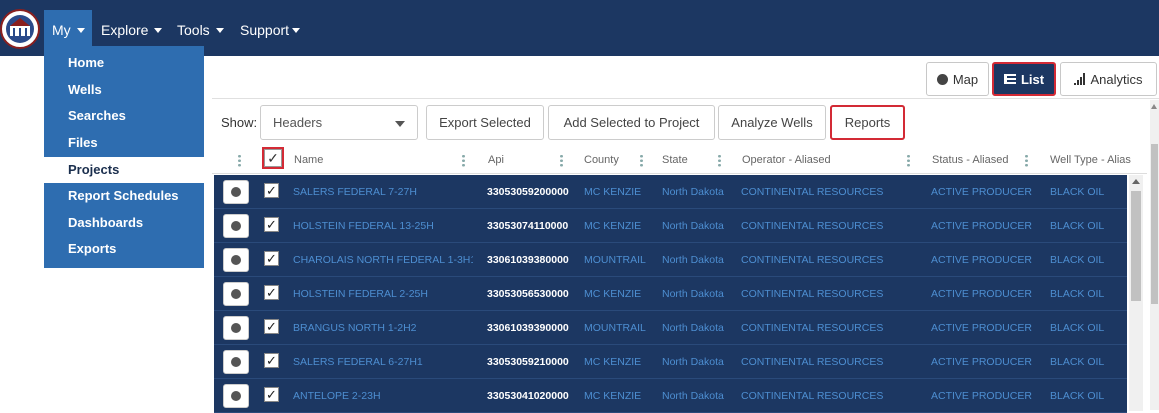  What do you see at coordinates (124, 249) in the screenshot?
I see `menu-item-exports: Exports` at bounding box center [124, 249].